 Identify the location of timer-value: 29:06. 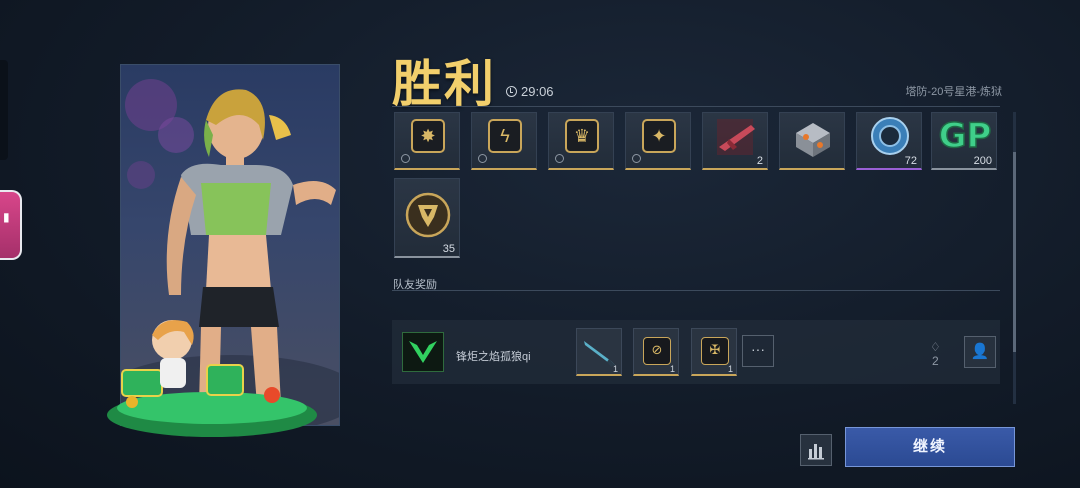
(537, 91).